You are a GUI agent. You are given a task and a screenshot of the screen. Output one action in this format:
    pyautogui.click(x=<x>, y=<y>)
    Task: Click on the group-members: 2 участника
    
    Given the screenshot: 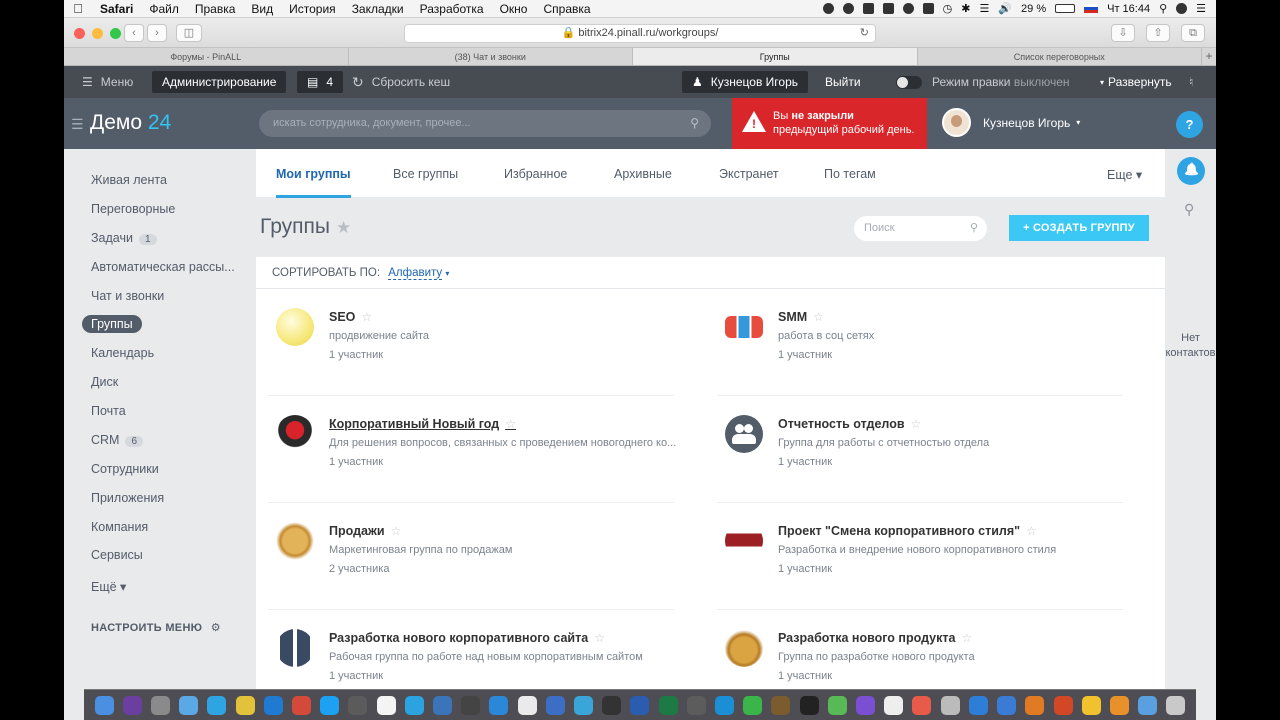 What is the action you would take?
    pyautogui.click(x=359, y=569)
    